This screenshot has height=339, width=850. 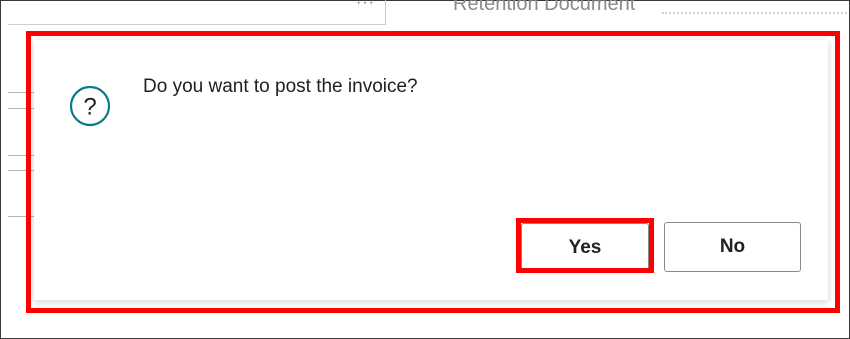 What do you see at coordinates (754, 13) in the screenshot?
I see `field-leader-dots` at bounding box center [754, 13].